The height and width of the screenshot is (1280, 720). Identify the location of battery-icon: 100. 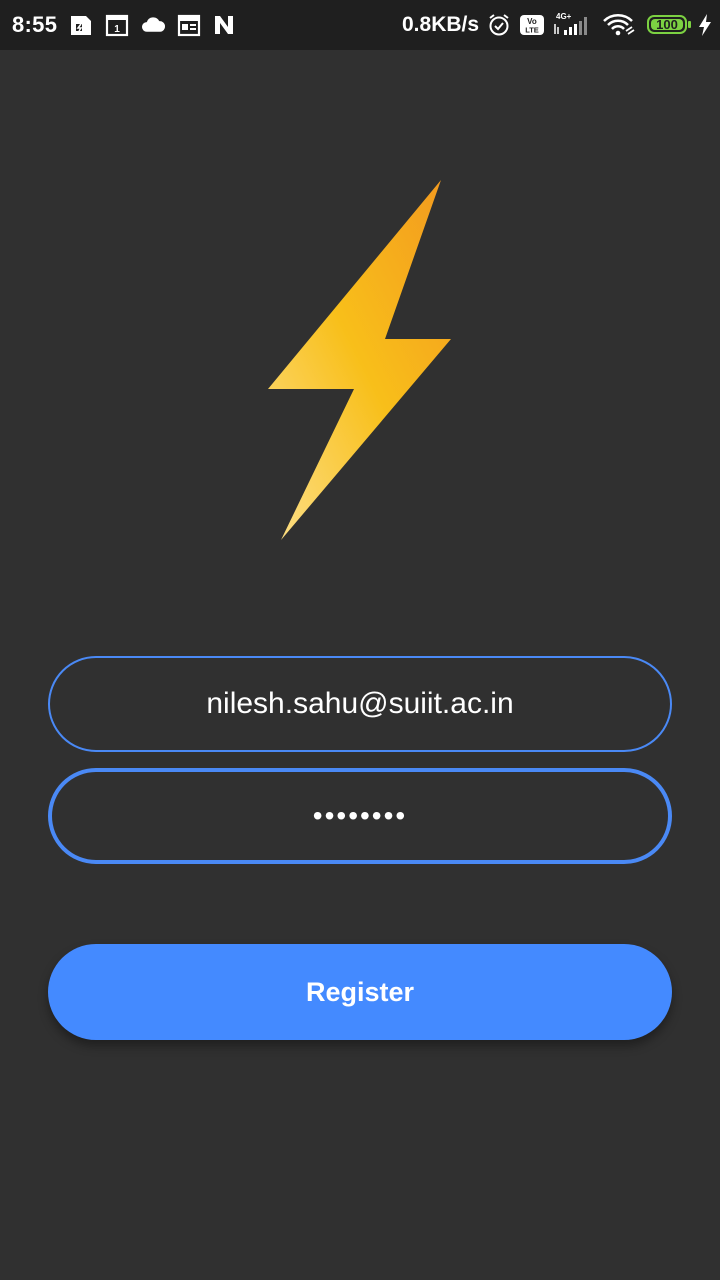
(667, 24).